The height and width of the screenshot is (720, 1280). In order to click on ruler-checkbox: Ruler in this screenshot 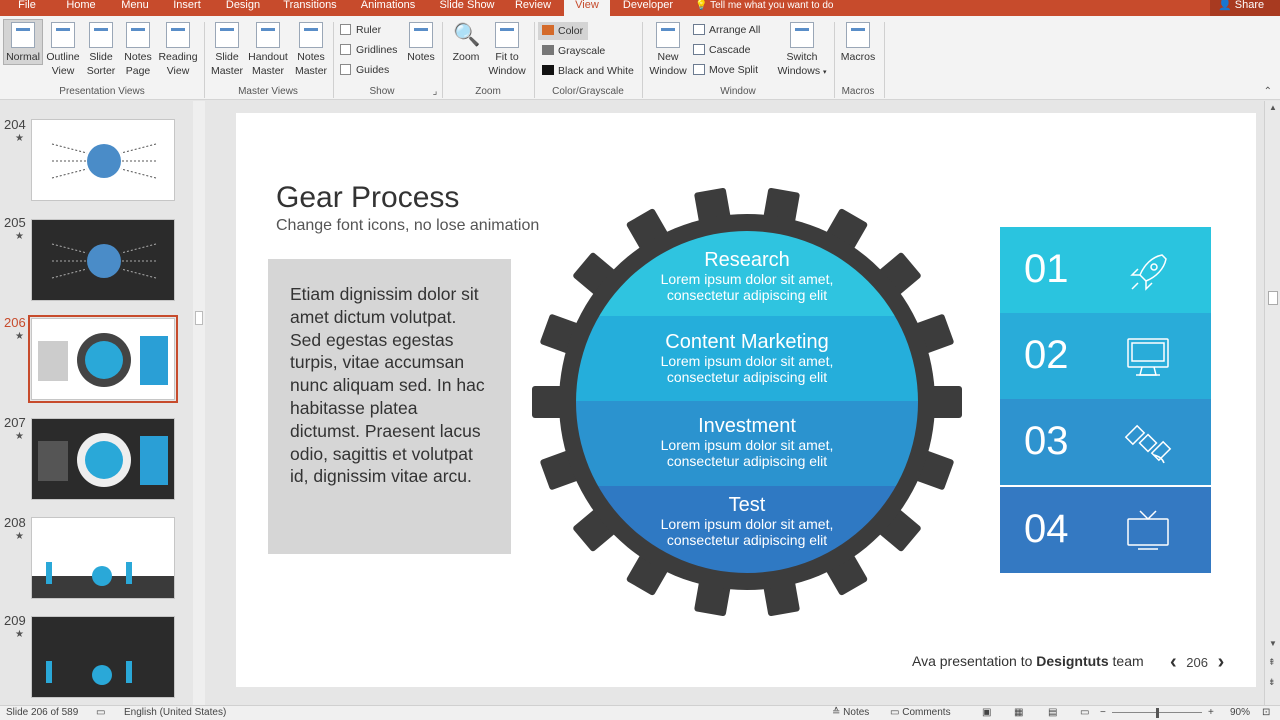, I will do `click(360, 30)`.